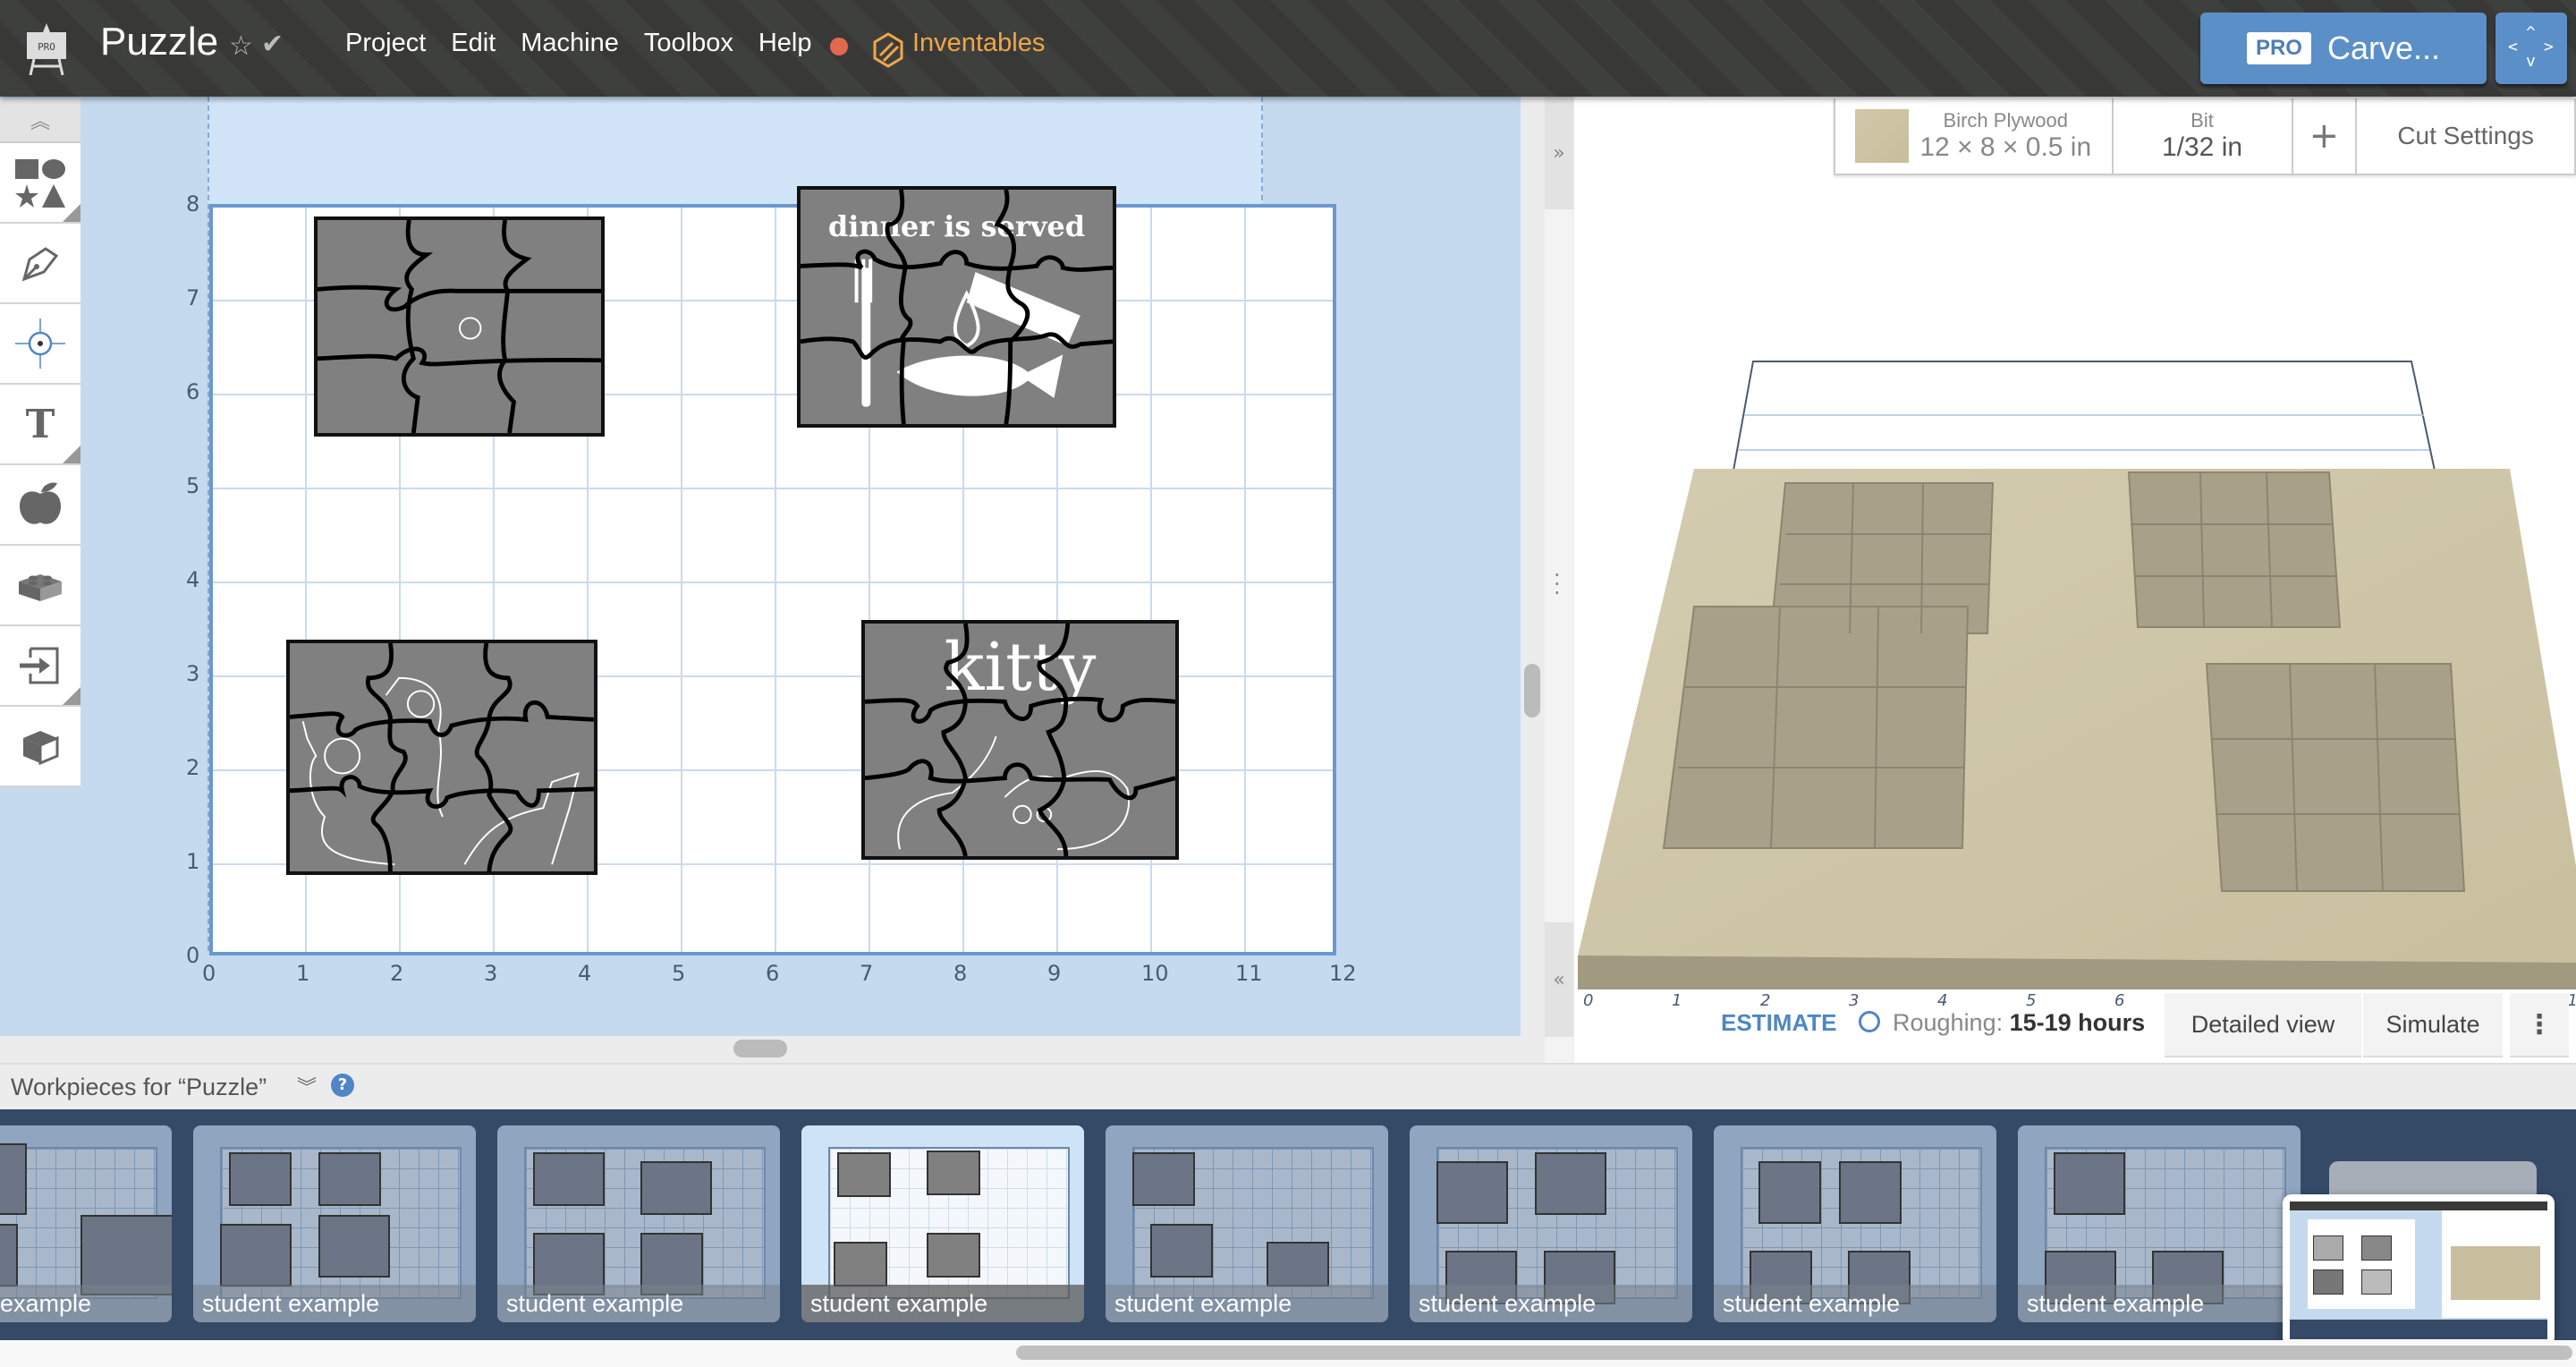 This screenshot has width=2576, height=1367. Describe the element at coordinates (978, 43) in the screenshot. I see `inventables-link: Inventables` at that location.